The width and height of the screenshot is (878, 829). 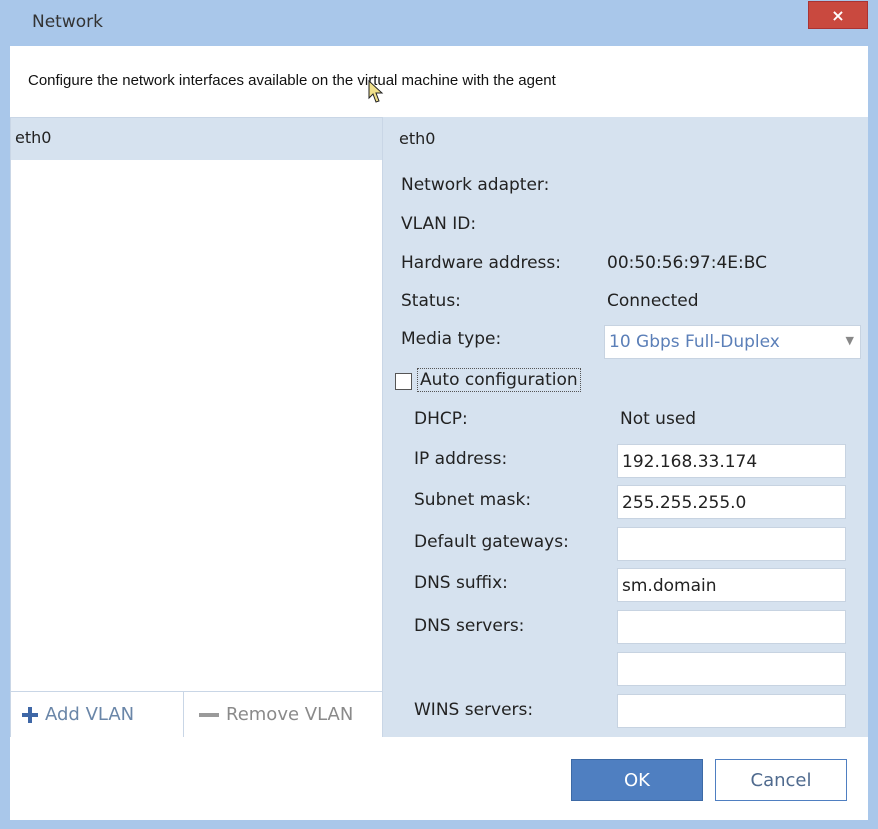 What do you see at coordinates (781, 780) in the screenshot?
I see `cancel-button: Cancel` at bounding box center [781, 780].